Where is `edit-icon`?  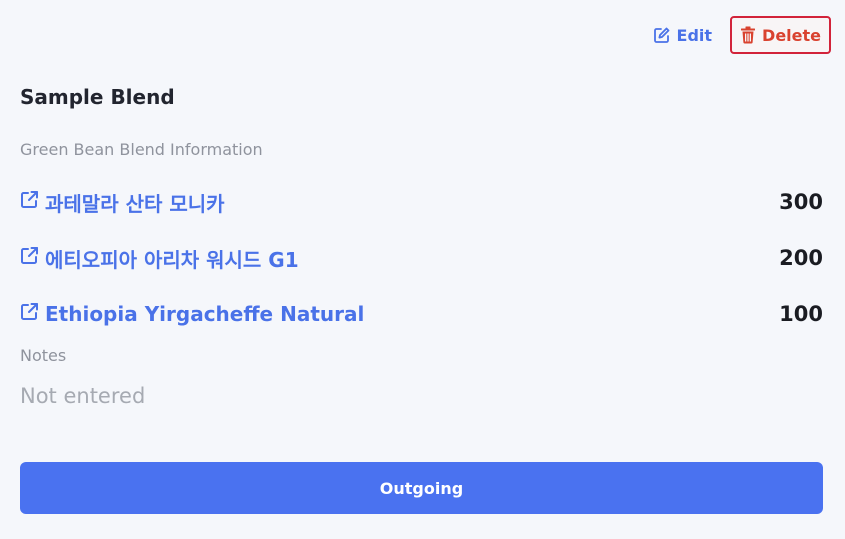 edit-icon is located at coordinates (662, 35).